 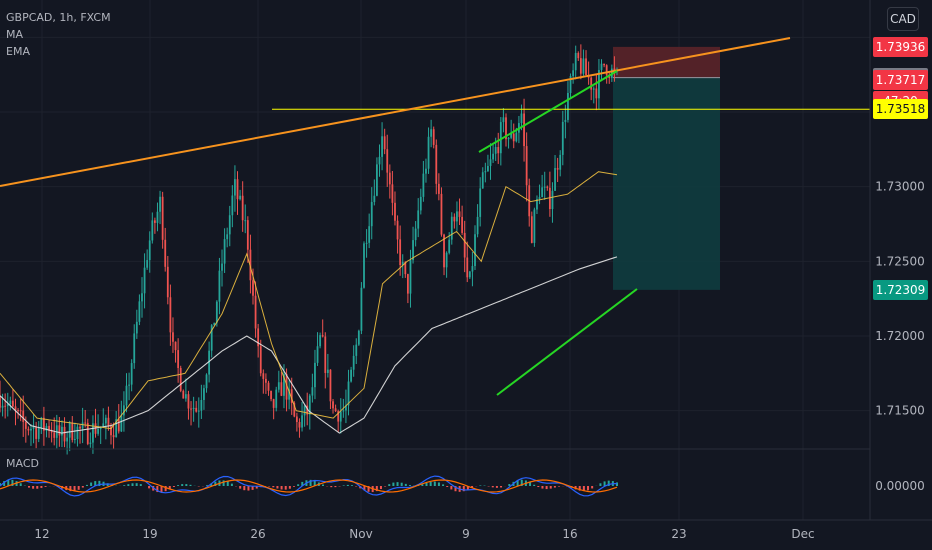 I want to click on macd-legend: MACD, so click(x=22, y=463).